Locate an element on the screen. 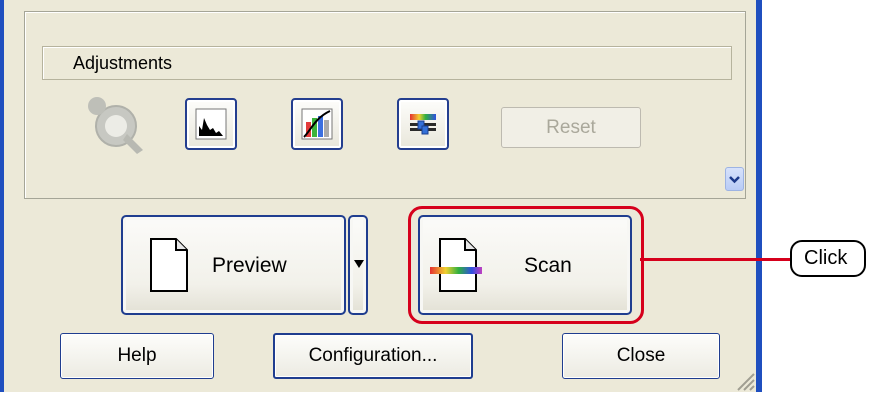  reset-button: Reset is located at coordinates (571, 127).